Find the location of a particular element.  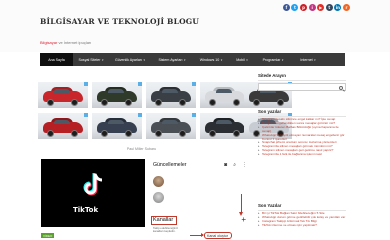

nav-item: Windows 10 ▾ is located at coordinates (211, 59).